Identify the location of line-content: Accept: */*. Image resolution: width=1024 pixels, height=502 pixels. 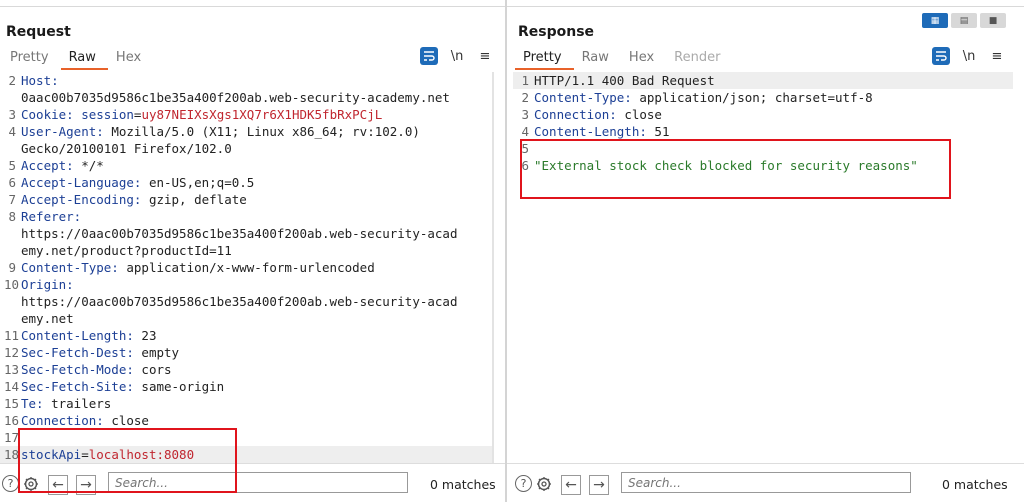
(62, 165).